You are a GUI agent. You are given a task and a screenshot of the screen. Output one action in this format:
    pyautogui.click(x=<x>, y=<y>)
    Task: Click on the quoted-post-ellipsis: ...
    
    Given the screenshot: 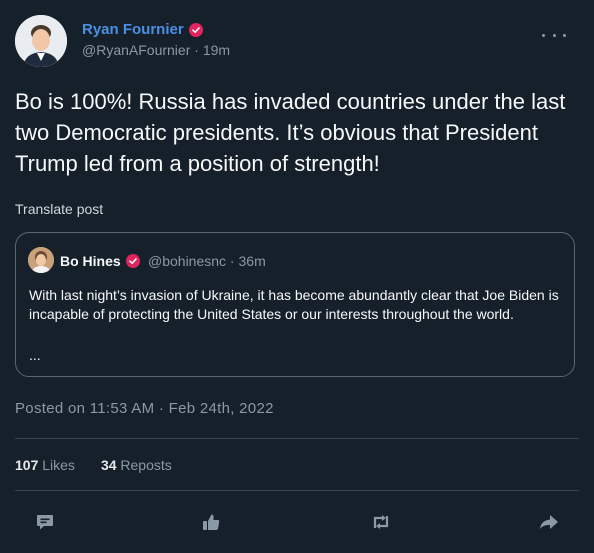 What is the action you would take?
    pyautogui.click(x=35, y=355)
    